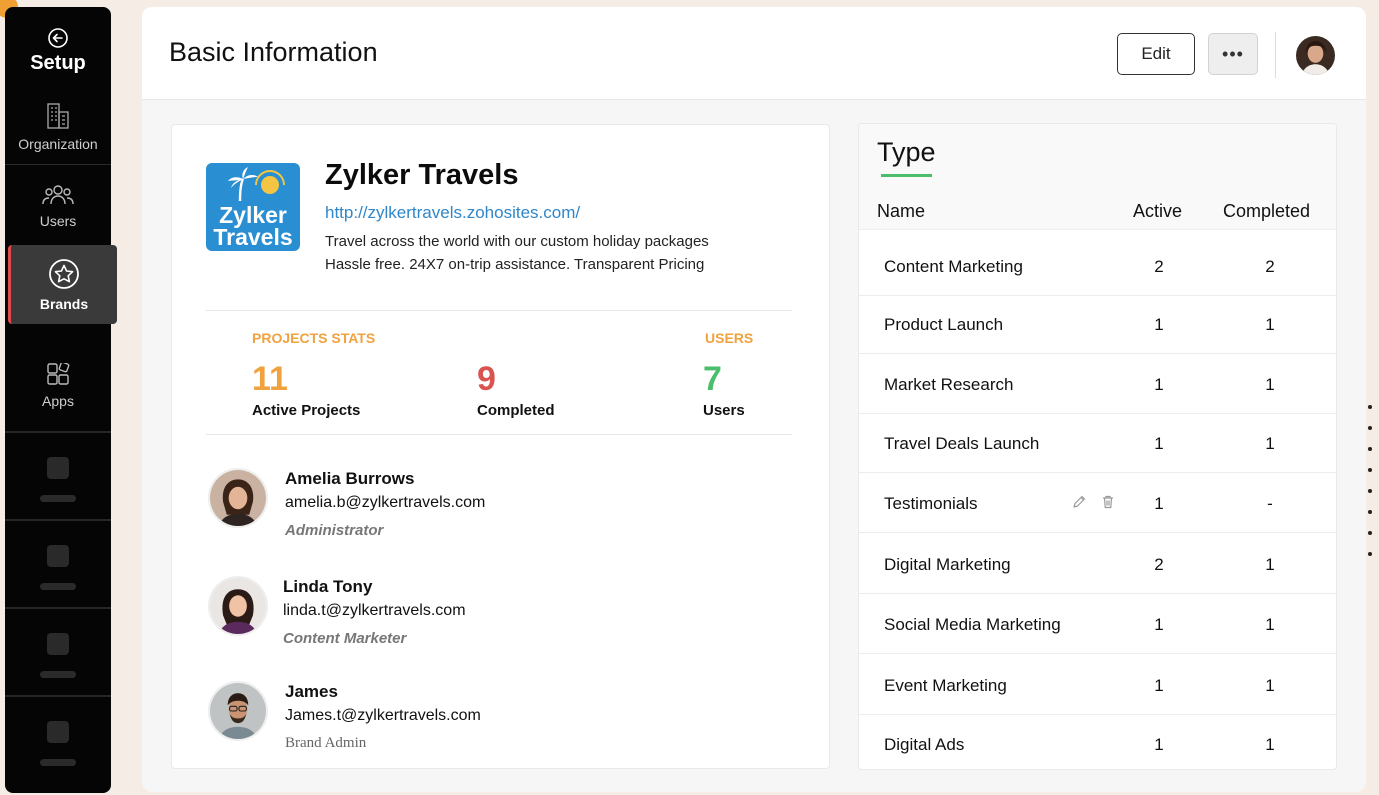 The height and width of the screenshot is (795, 1379). What do you see at coordinates (729, 338) in the screenshot?
I see `users-heading: USERS` at bounding box center [729, 338].